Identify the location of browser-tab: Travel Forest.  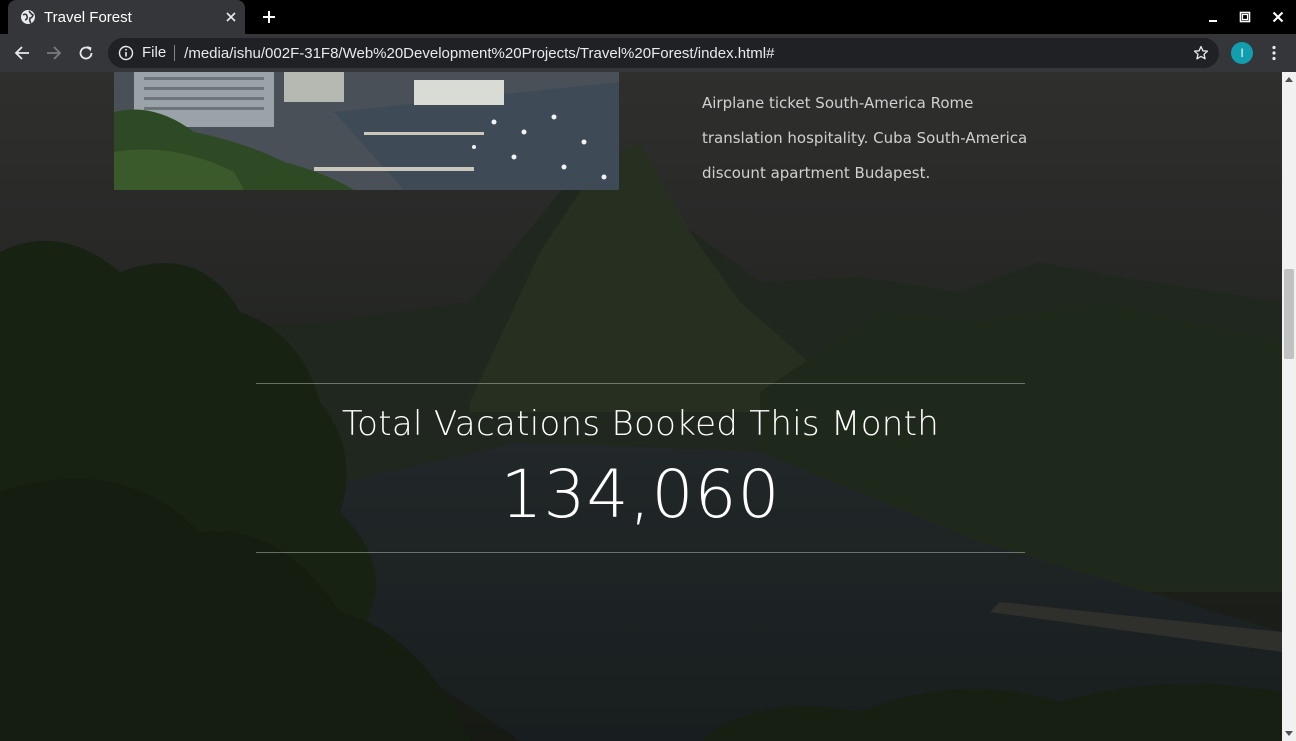
(126, 17).